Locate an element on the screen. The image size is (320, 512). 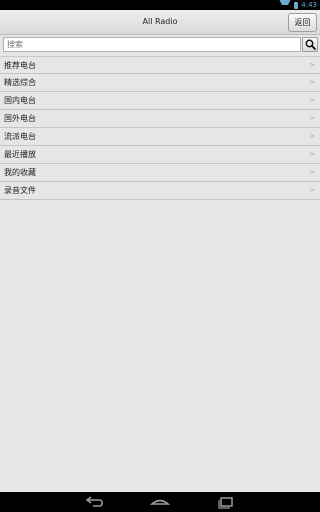
menu-item-genre: 流派电台 > is located at coordinates (160, 137).